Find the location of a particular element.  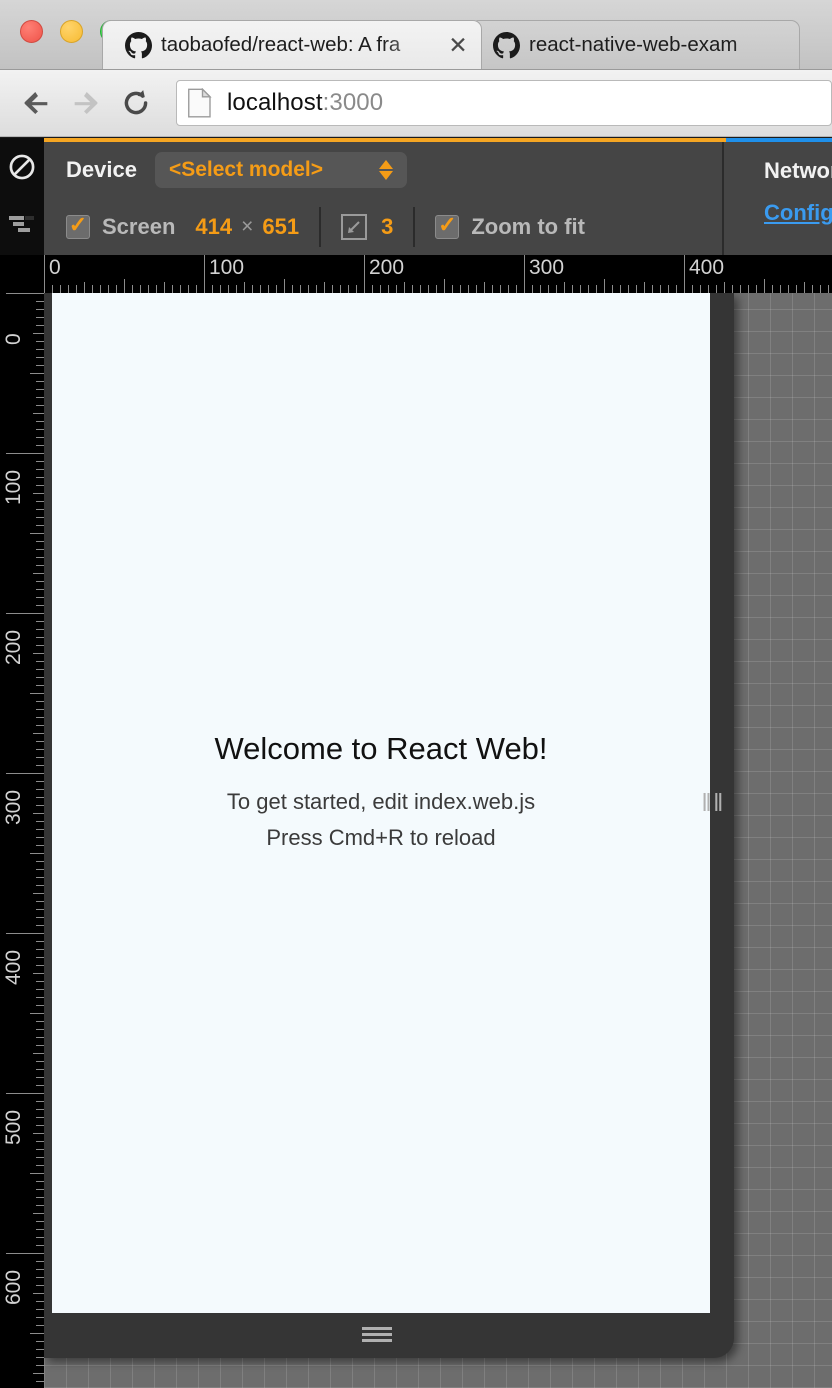

minimize-window-button is located at coordinates (71, 31).